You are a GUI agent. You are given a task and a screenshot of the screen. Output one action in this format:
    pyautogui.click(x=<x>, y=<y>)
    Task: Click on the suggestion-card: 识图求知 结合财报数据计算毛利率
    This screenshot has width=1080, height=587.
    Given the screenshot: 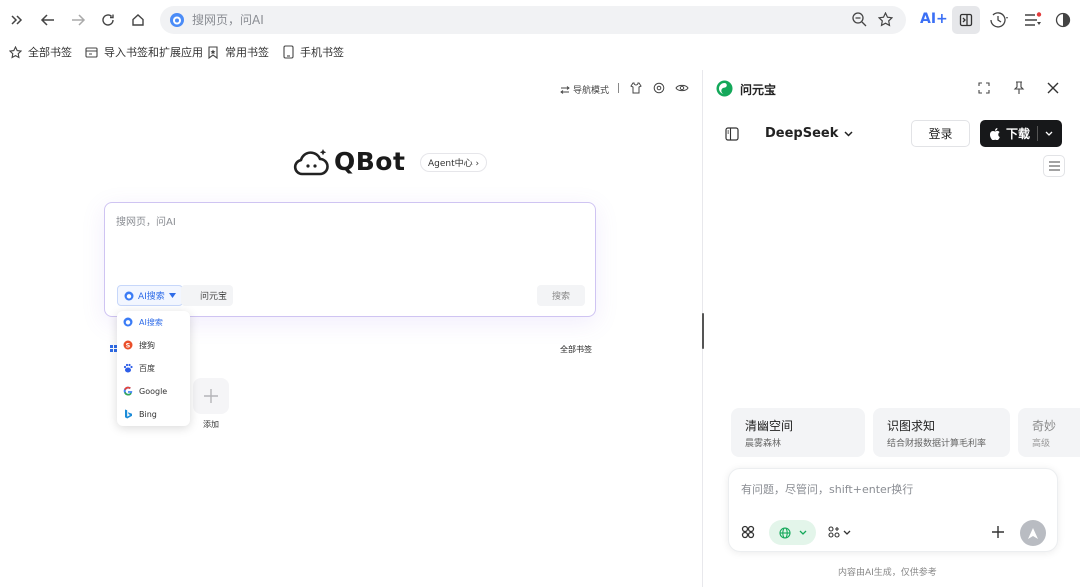 What is the action you would take?
    pyautogui.click(x=941, y=432)
    